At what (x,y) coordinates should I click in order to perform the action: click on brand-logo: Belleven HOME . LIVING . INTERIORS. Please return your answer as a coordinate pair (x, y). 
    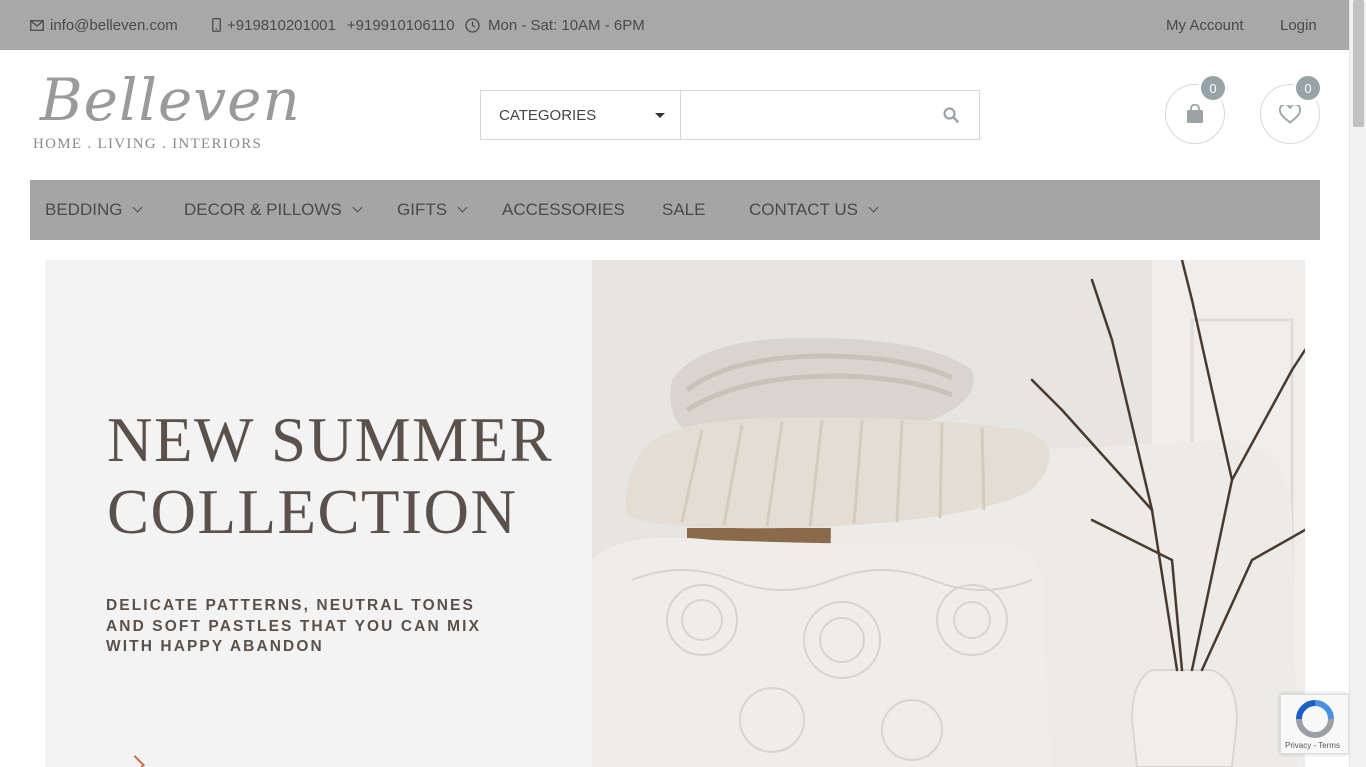
    Looking at the image, I should click on (165, 112).